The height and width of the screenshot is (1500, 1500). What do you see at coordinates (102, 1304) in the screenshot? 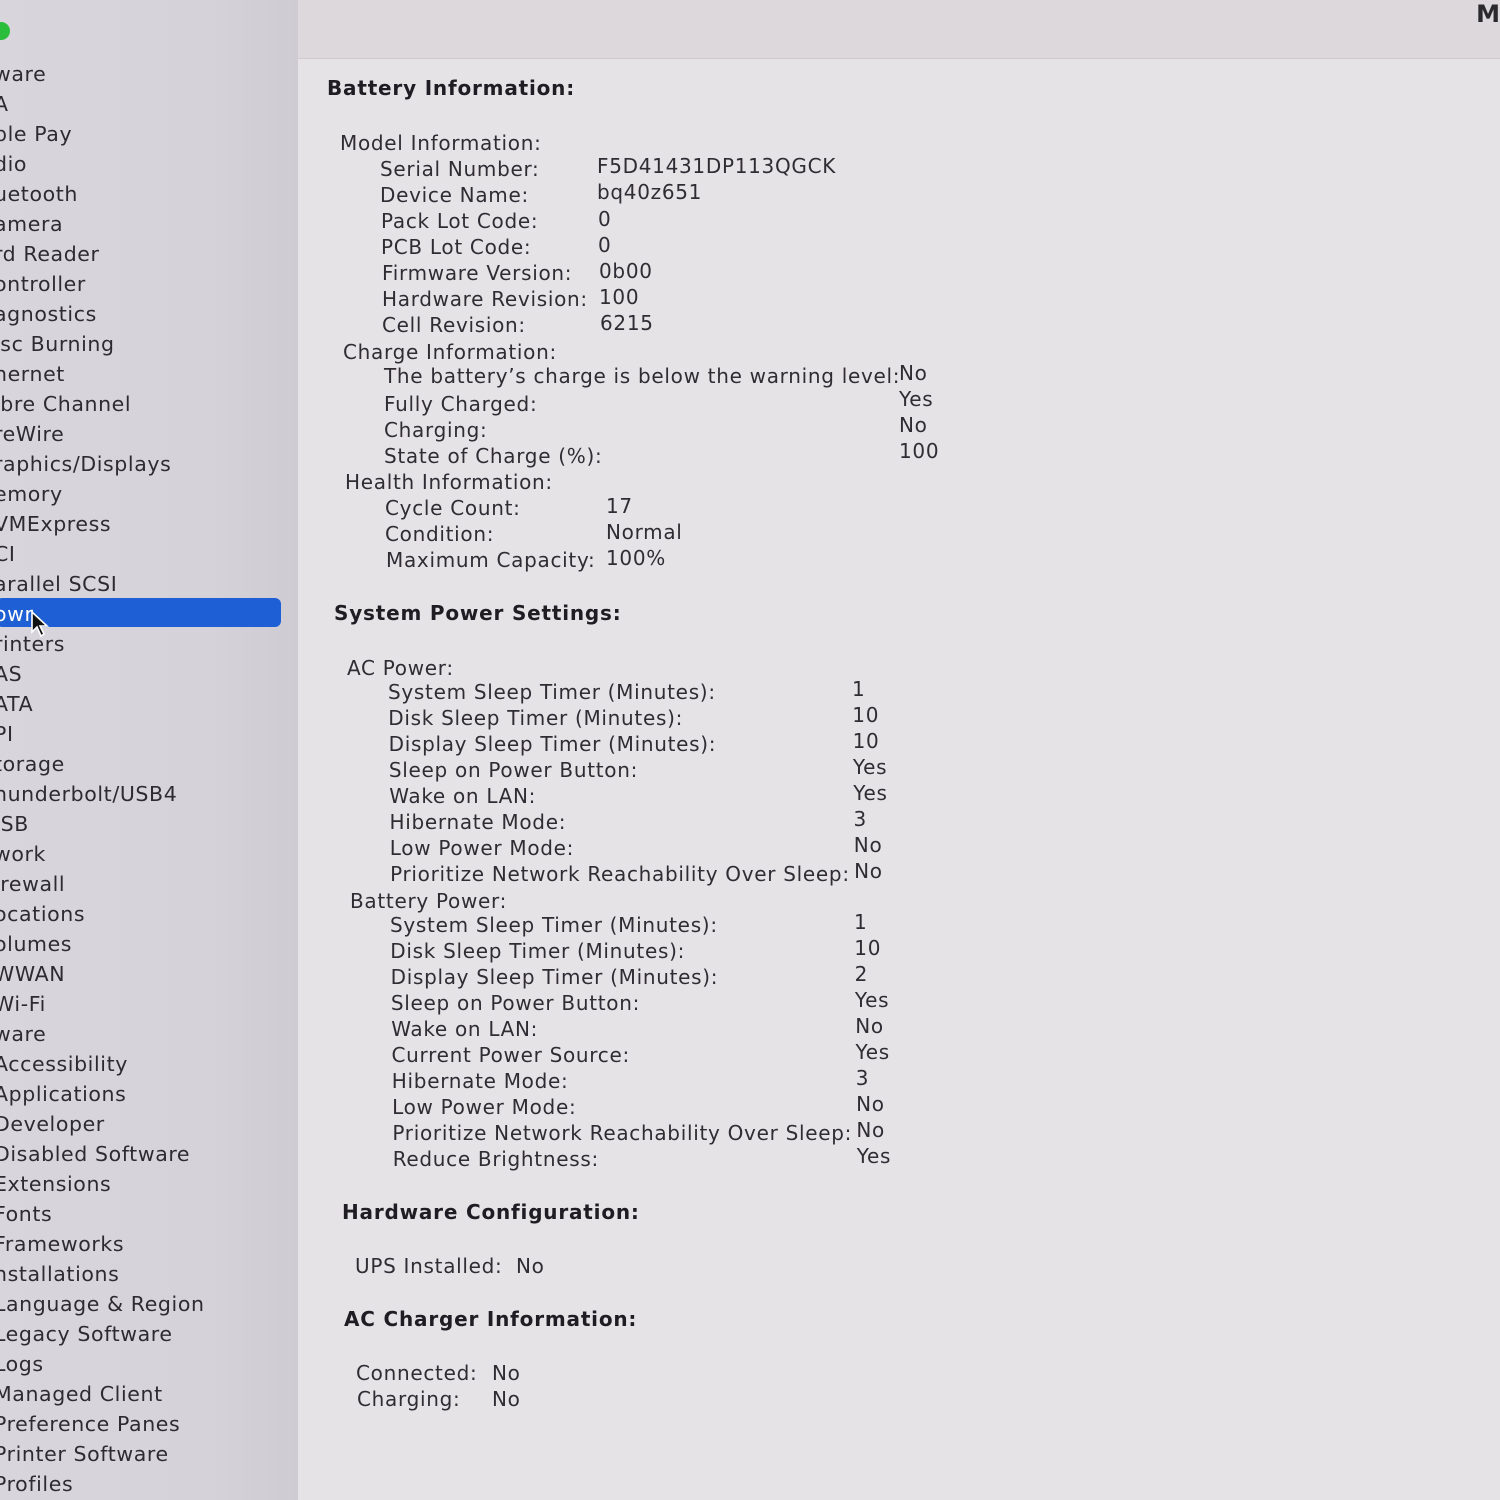
I see `sidebar-item: Language & Region` at bounding box center [102, 1304].